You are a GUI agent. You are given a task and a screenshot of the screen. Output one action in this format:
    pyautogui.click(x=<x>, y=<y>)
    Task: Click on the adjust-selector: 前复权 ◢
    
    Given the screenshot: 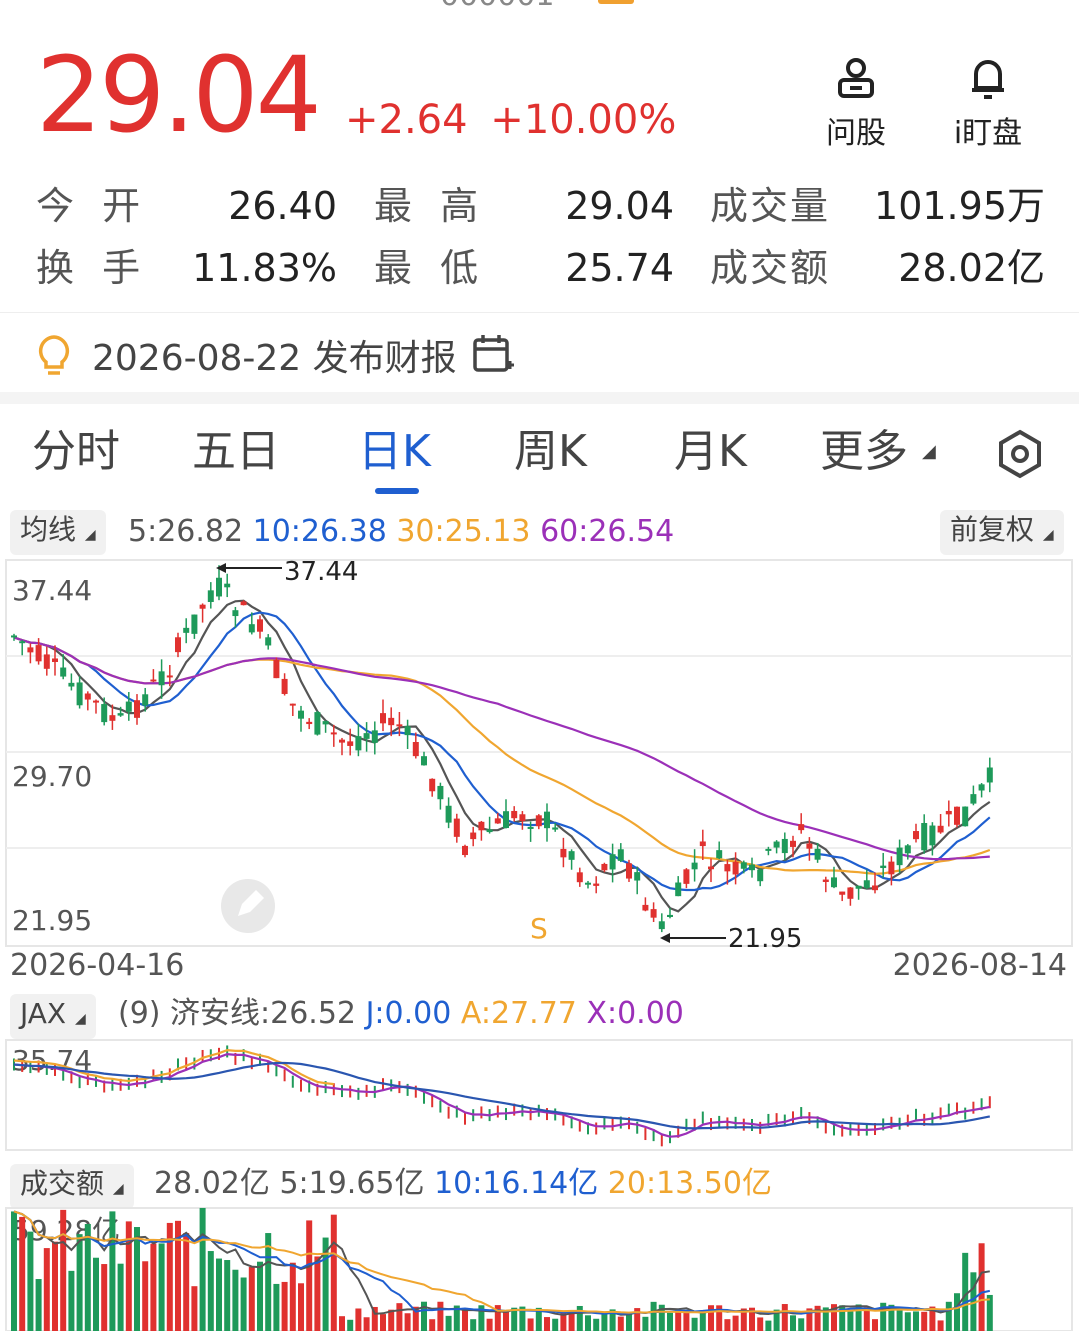 What is the action you would take?
    pyautogui.click(x=1002, y=532)
    